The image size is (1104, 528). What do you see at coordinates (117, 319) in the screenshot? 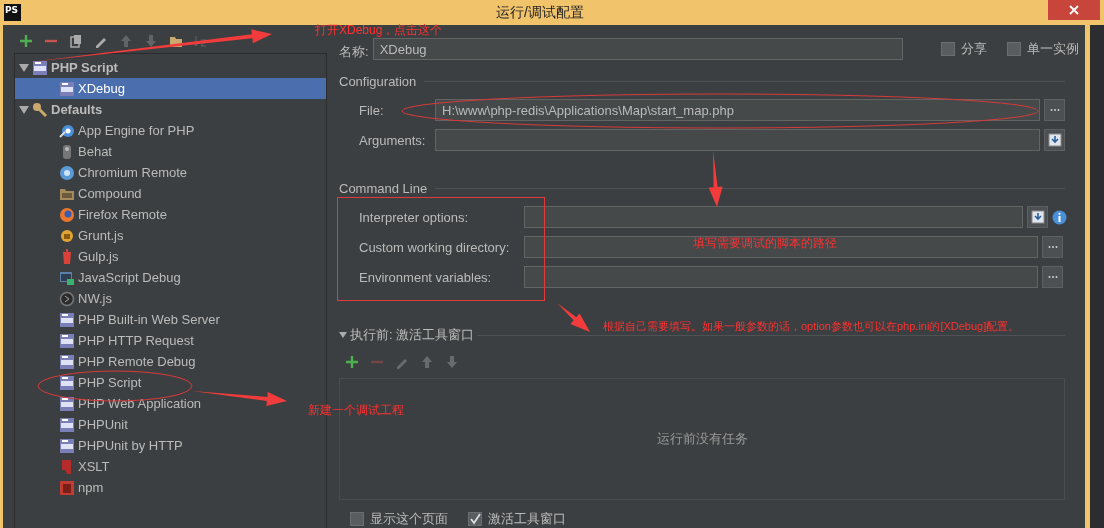
I see `tree-item: PHP Built-in Web Server` at bounding box center [117, 319].